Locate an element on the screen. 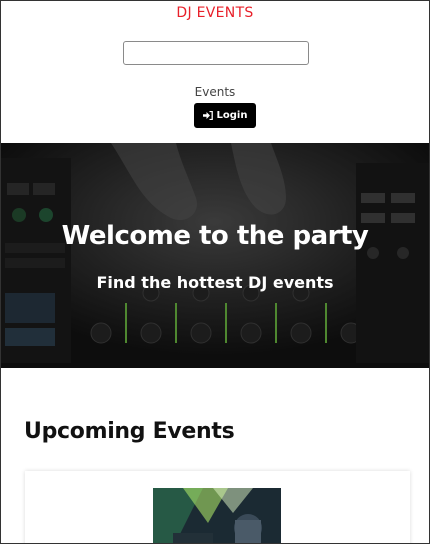 The width and height of the screenshot is (430, 544). login-label: Login is located at coordinates (232, 115).